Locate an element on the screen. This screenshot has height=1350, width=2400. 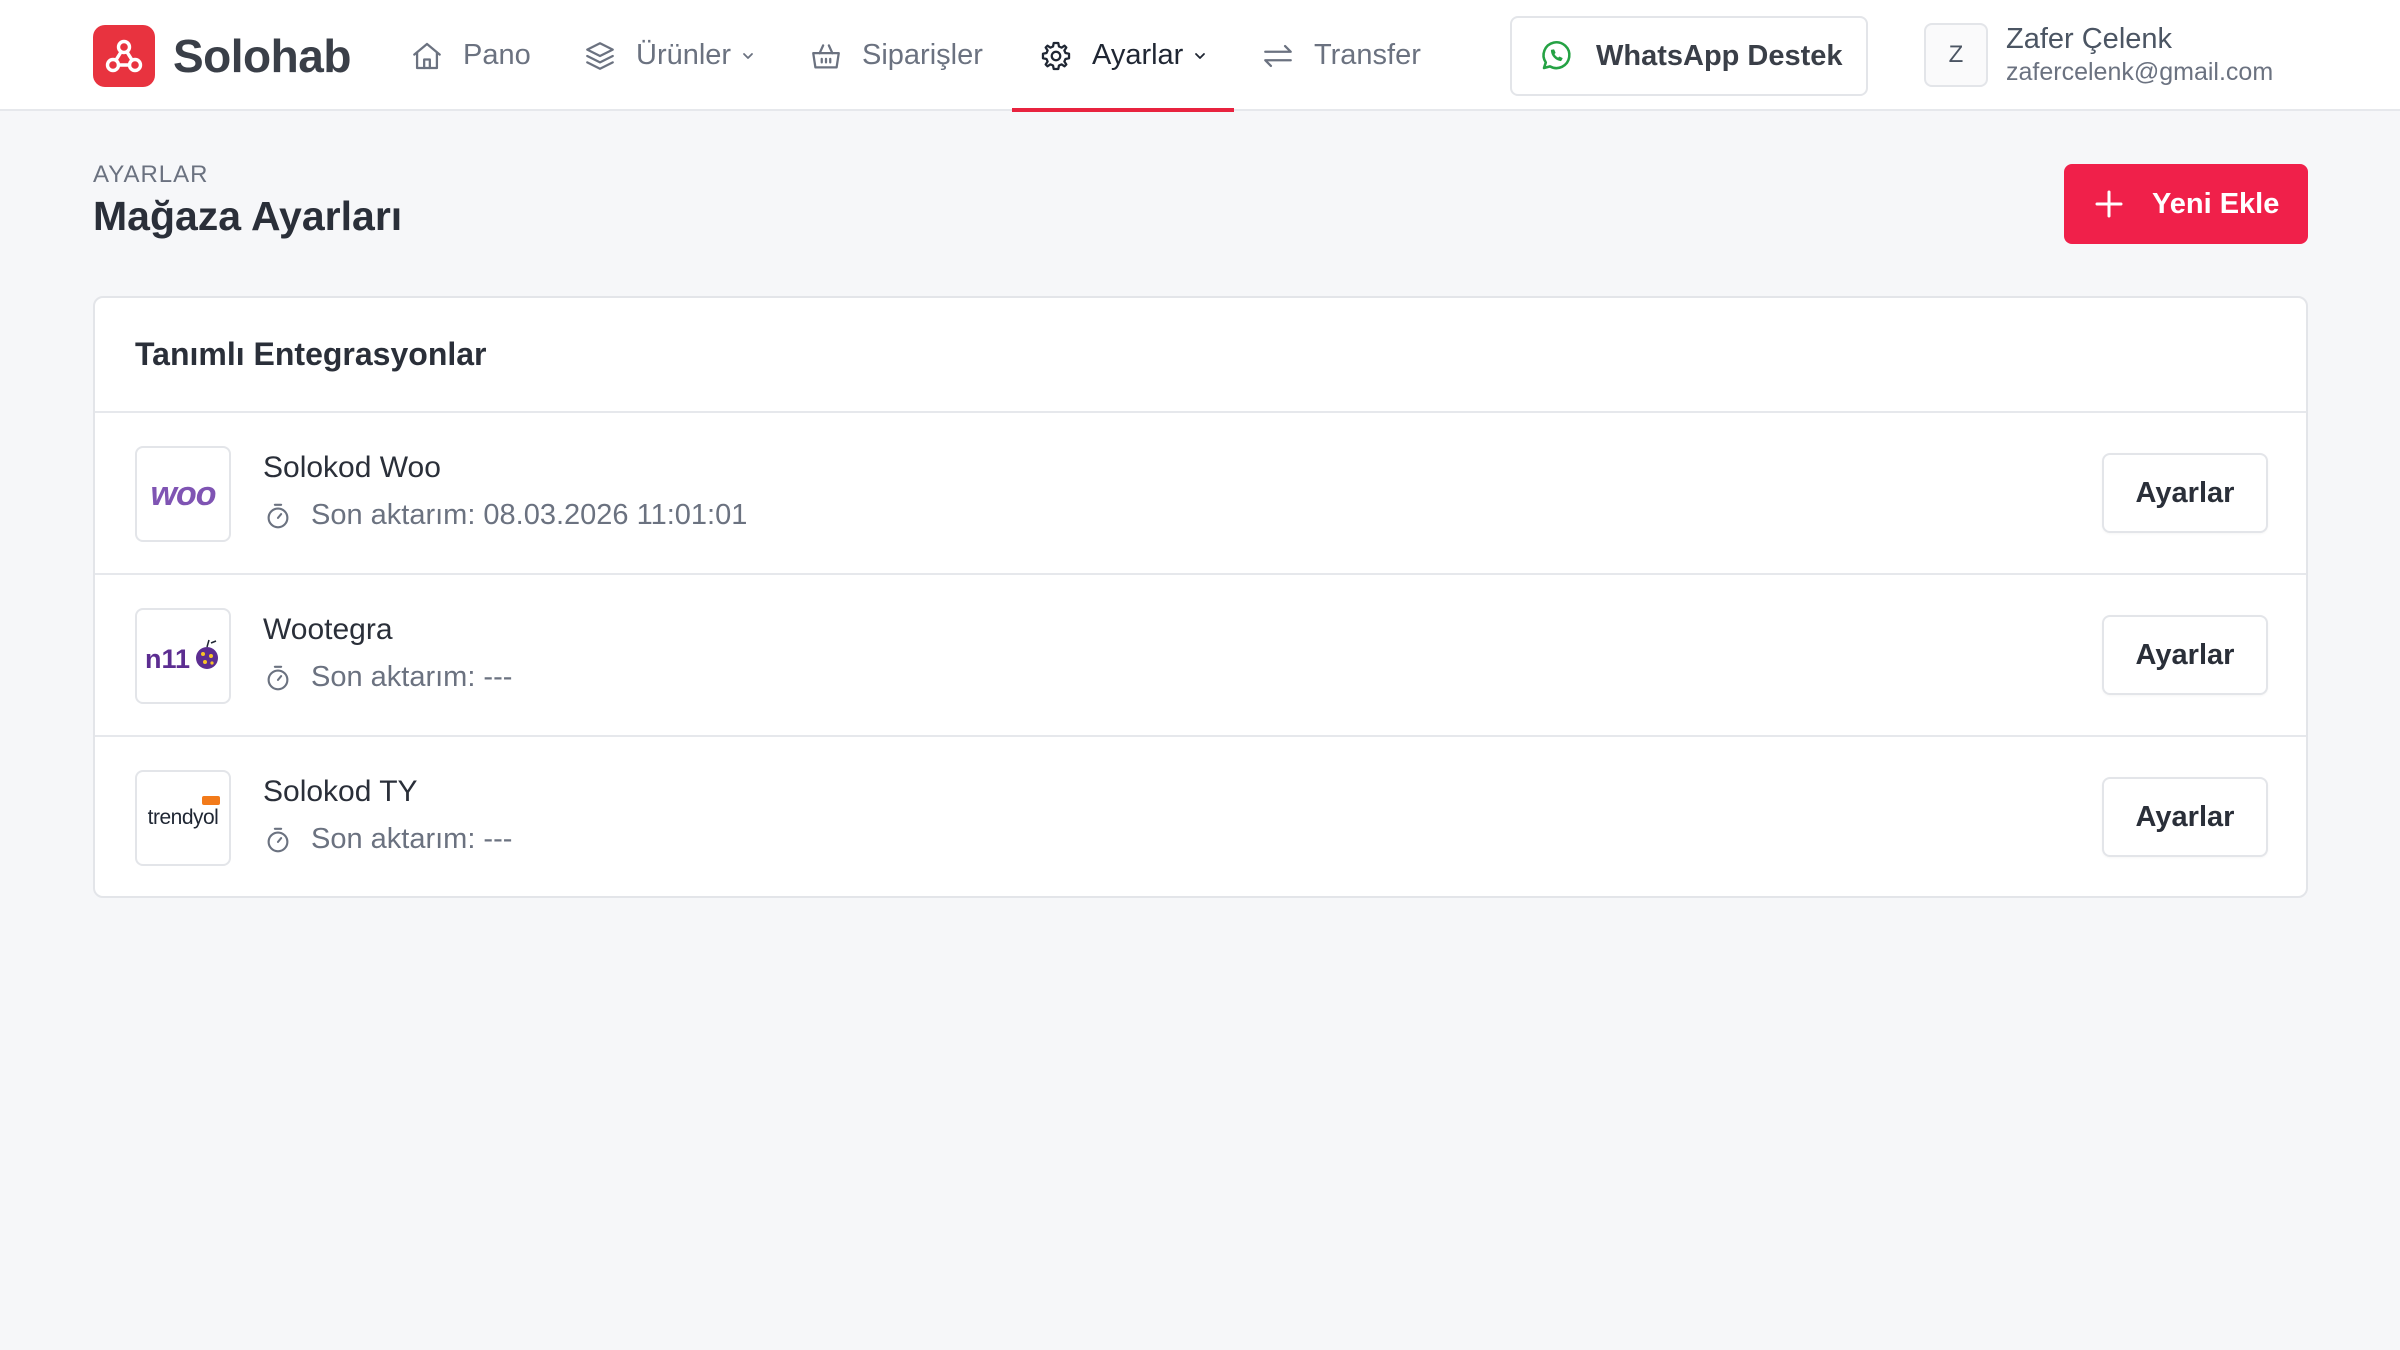
add-new-label: Yeni Ekle is located at coordinates (2216, 203).